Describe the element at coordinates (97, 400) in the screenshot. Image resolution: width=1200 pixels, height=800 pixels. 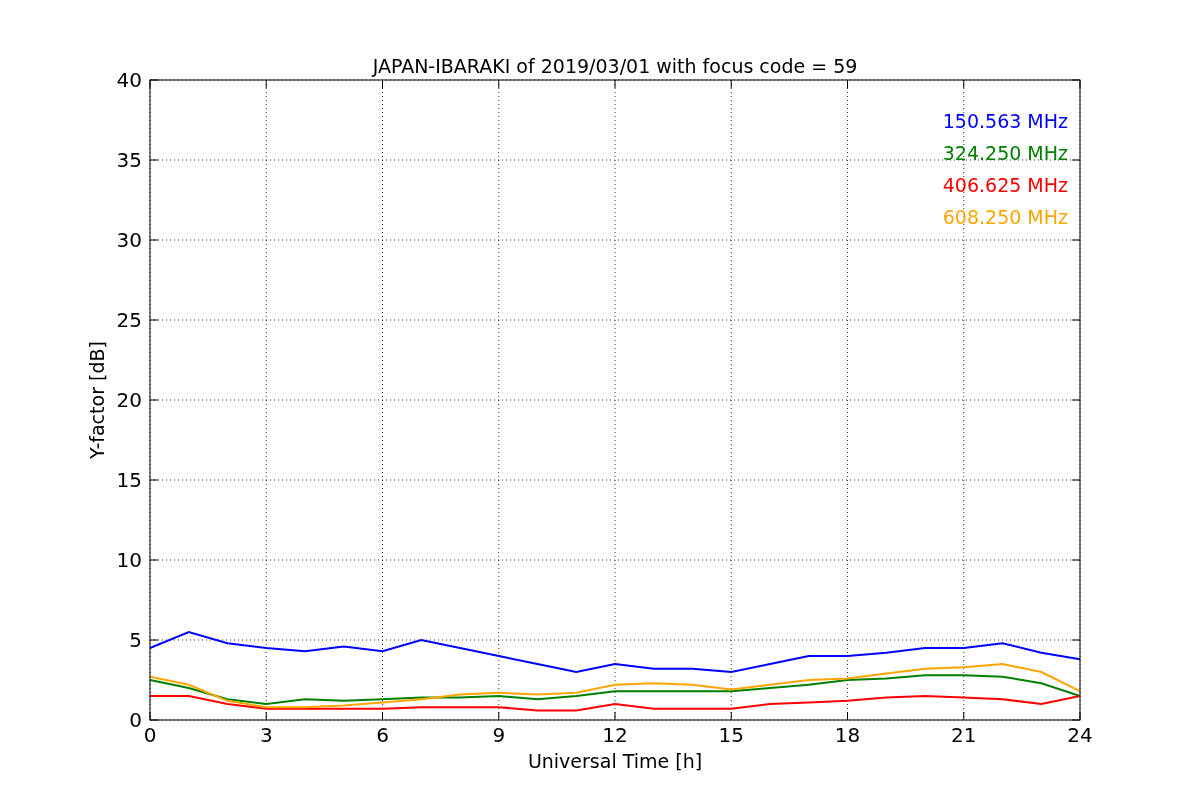
I see `y-axis-label: Y-factor [dB]` at that location.